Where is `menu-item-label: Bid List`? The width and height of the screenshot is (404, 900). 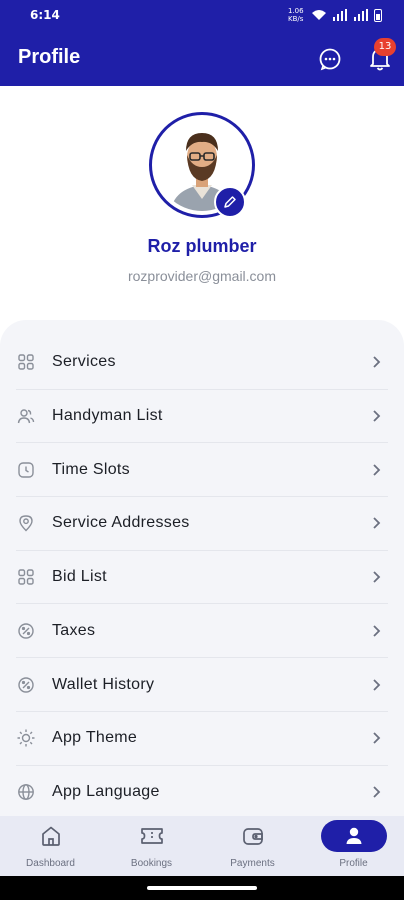 menu-item-label: Bid List is located at coordinates (79, 577).